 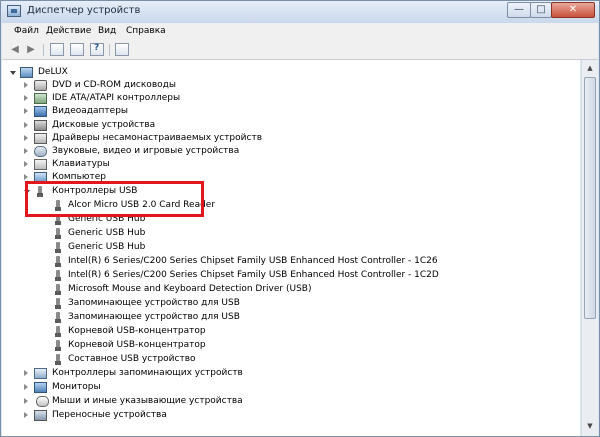 I want to click on ide-controller-icon, so click(x=40, y=98).